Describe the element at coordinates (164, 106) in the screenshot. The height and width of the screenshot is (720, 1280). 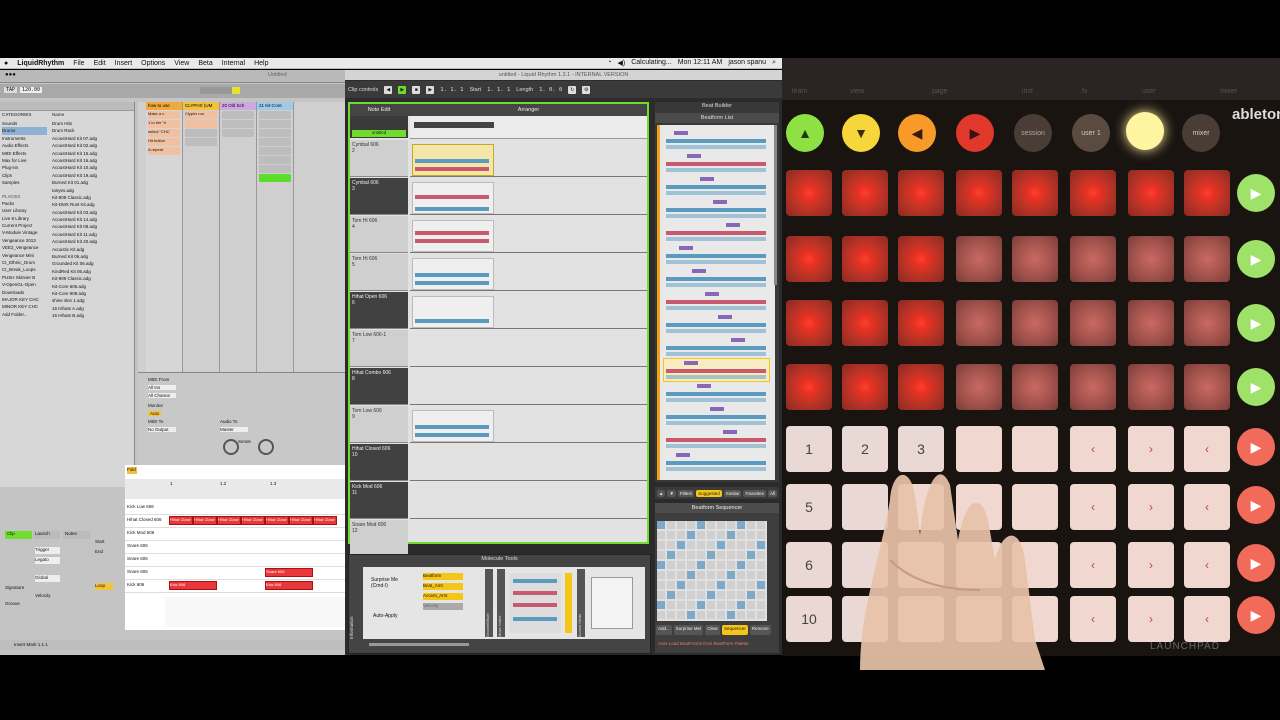
I see `track-header: how to use` at that location.